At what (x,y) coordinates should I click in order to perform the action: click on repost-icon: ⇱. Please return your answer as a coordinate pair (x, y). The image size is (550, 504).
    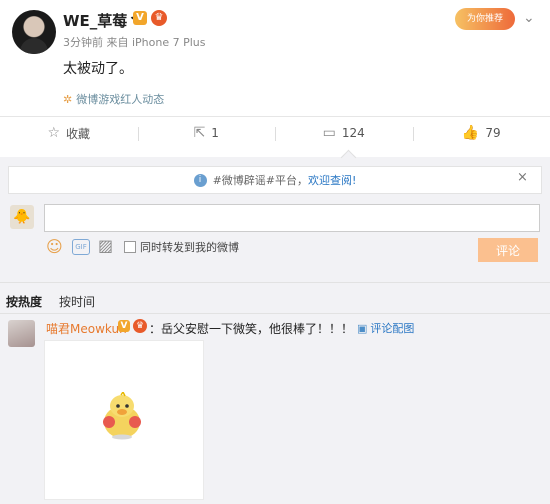
    Looking at the image, I should click on (199, 133).